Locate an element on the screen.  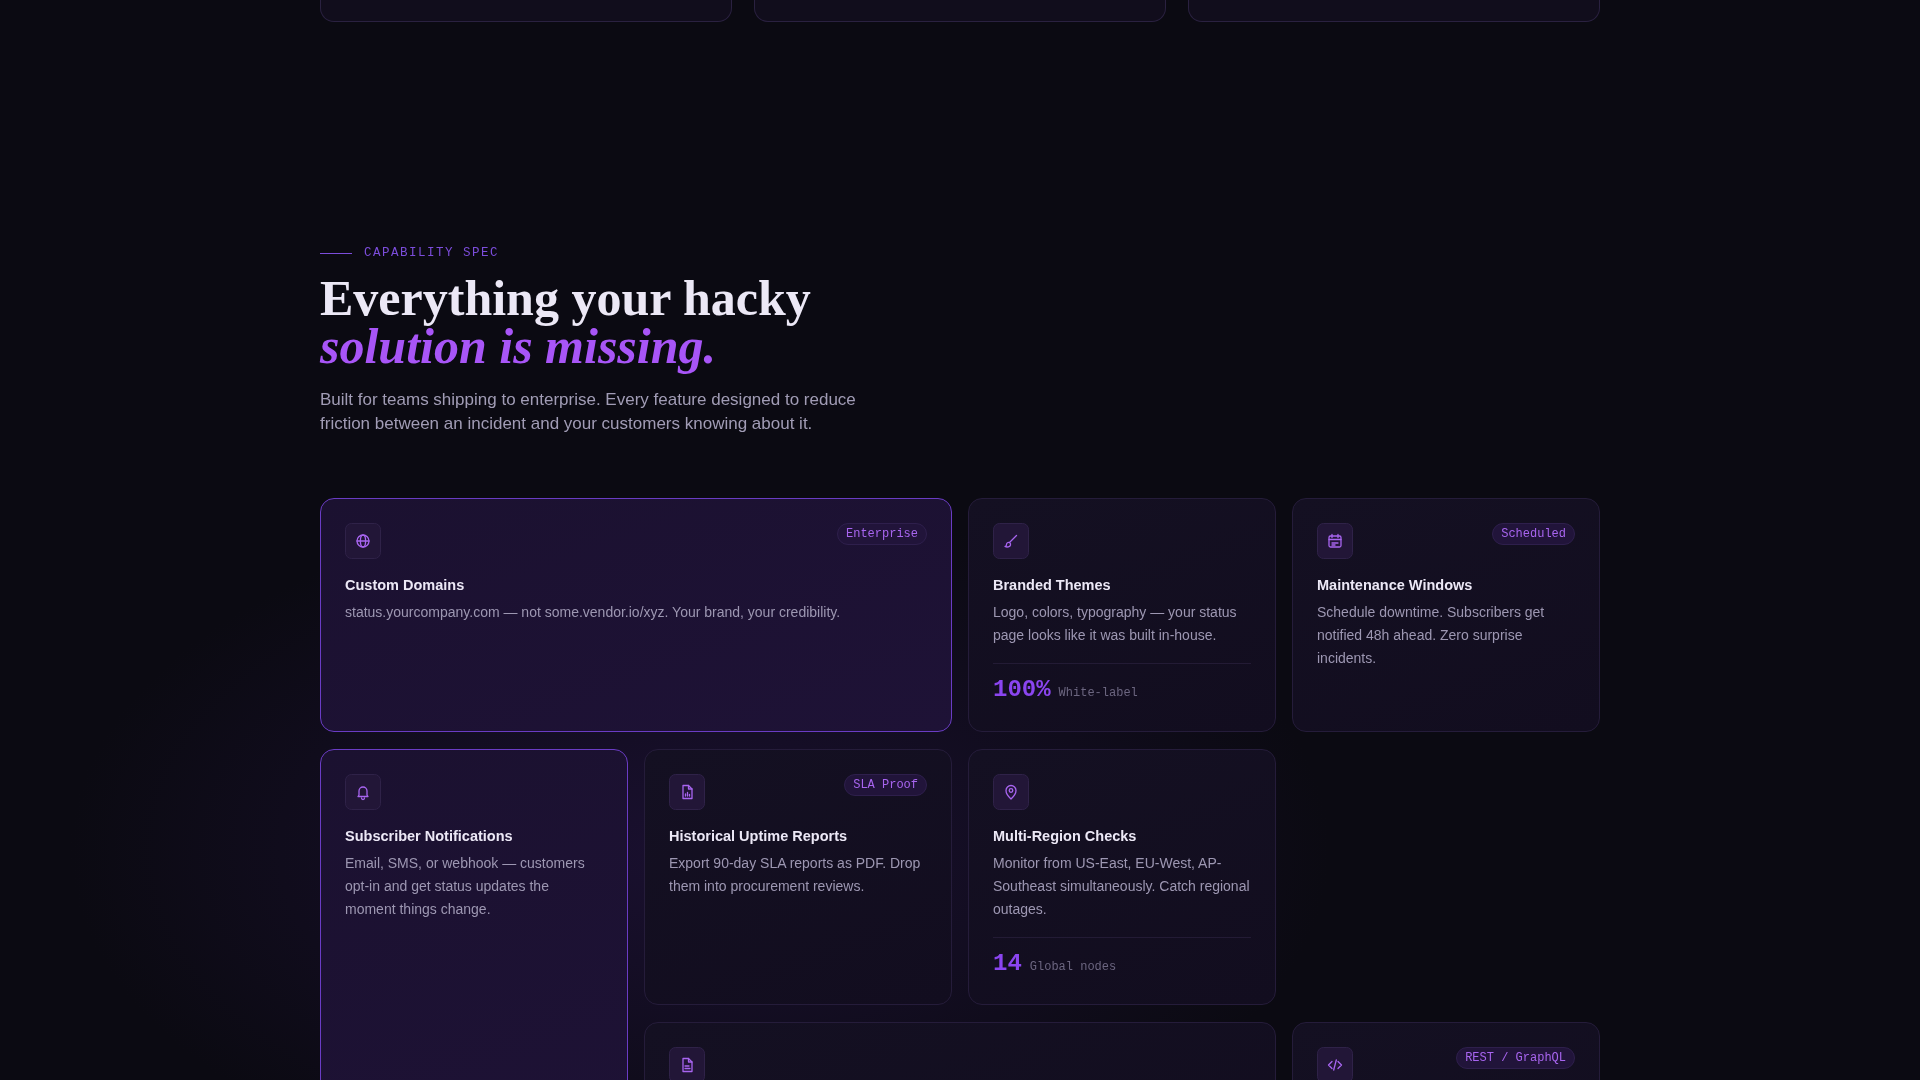
feature-title: Multi-Region Checks is located at coordinates (1065, 836).